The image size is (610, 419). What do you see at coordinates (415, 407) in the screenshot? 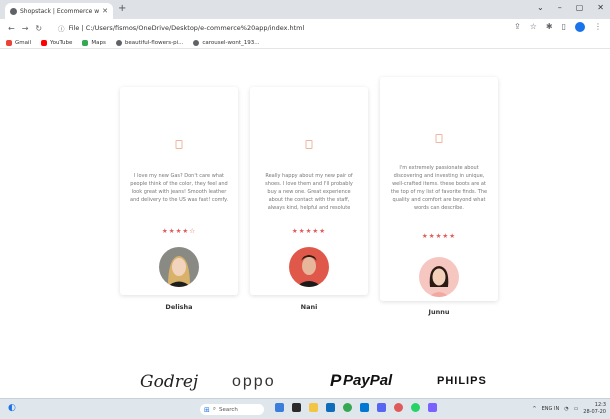
I see `whatsapp-icon` at bounding box center [415, 407].